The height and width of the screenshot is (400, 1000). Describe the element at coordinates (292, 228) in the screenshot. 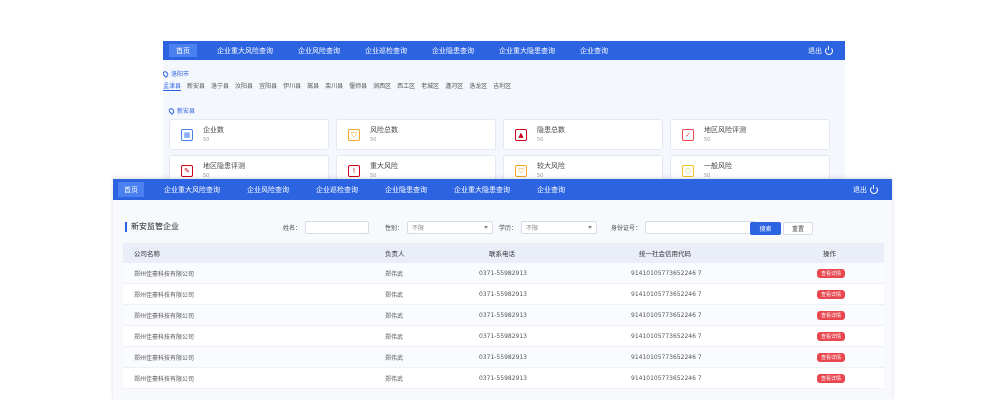

I see `name-label: 姓名：` at that location.